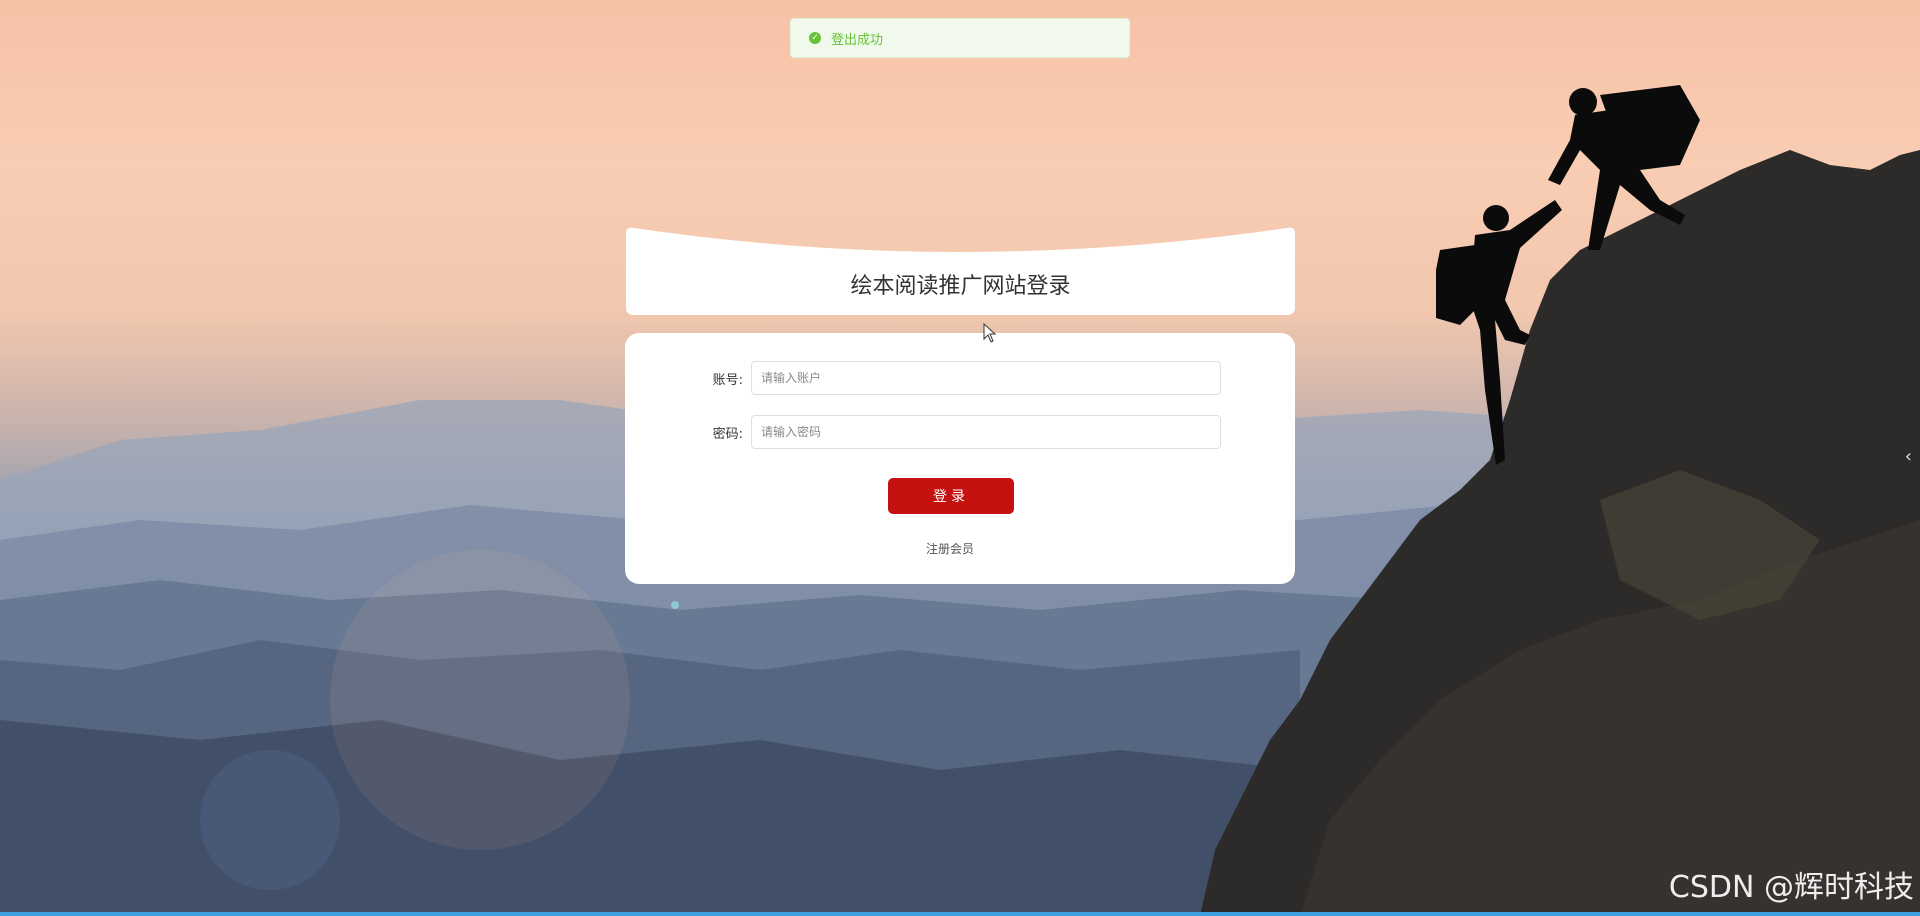 Image resolution: width=1920 pixels, height=916 pixels. I want to click on mouse-cursor-icon, so click(990, 333).